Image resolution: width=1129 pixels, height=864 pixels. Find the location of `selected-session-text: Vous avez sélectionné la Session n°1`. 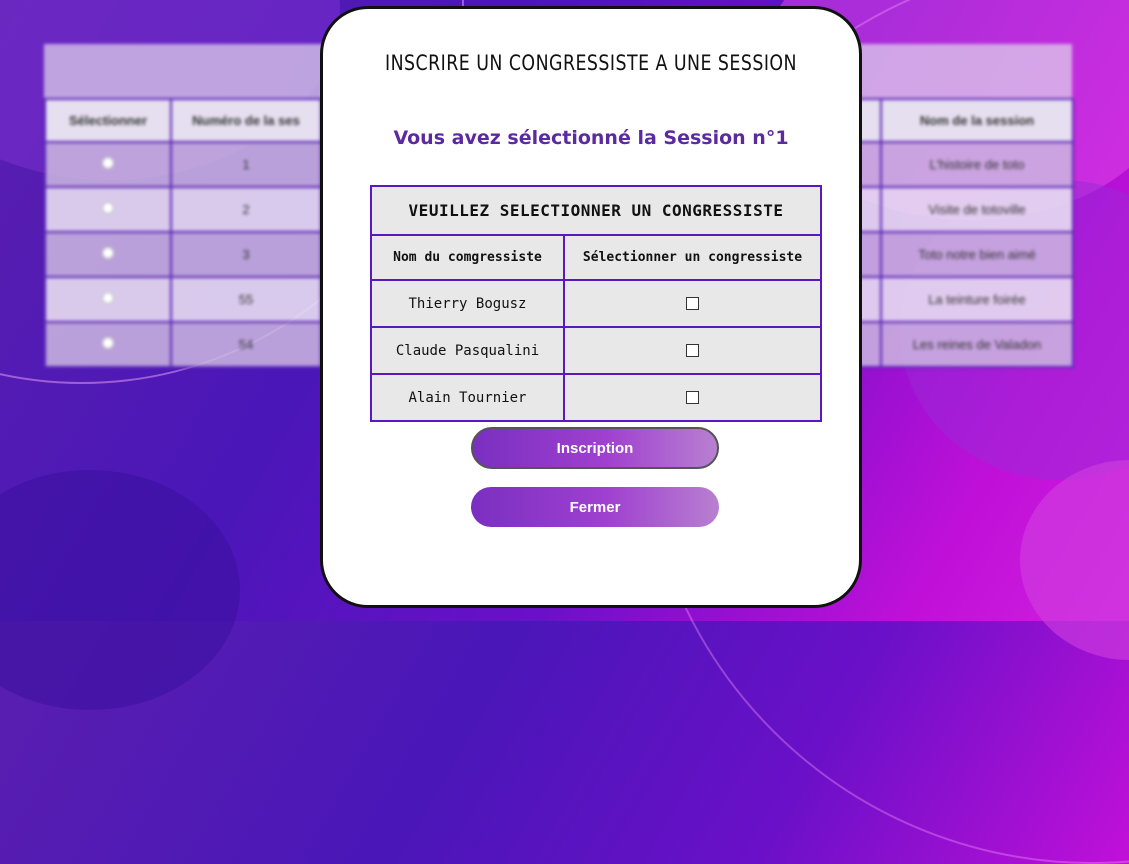

selected-session-text: Vous avez sélectionné la Session n°1 is located at coordinates (591, 138).